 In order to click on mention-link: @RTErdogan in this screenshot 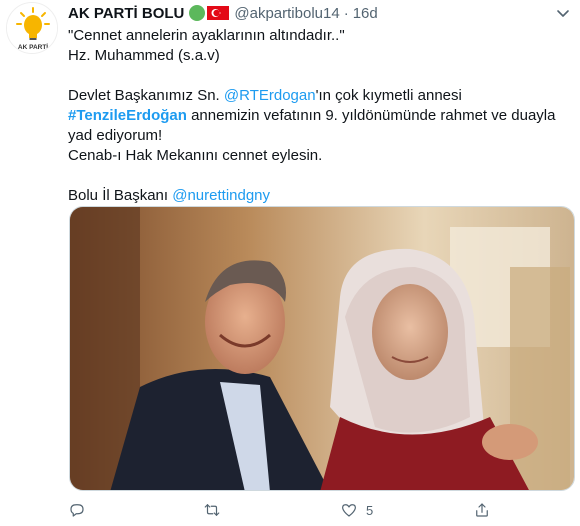, I will do `click(270, 95)`.